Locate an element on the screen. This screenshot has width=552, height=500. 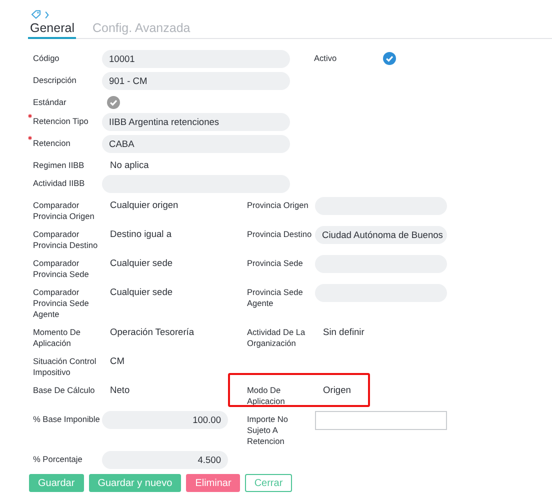
field-label: Momento De Aplicación is located at coordinates (57, 337).